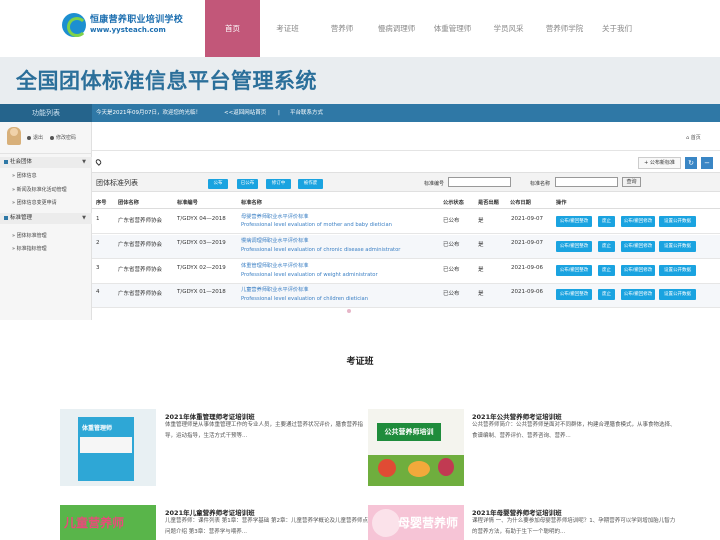 This screenshot has height=540, width=720. What do you see at coordinates (274, 289) in the screenshot?
I see `row-name-link: 儿童营养师职业水平评价标准` at bounding box center [274, 289].